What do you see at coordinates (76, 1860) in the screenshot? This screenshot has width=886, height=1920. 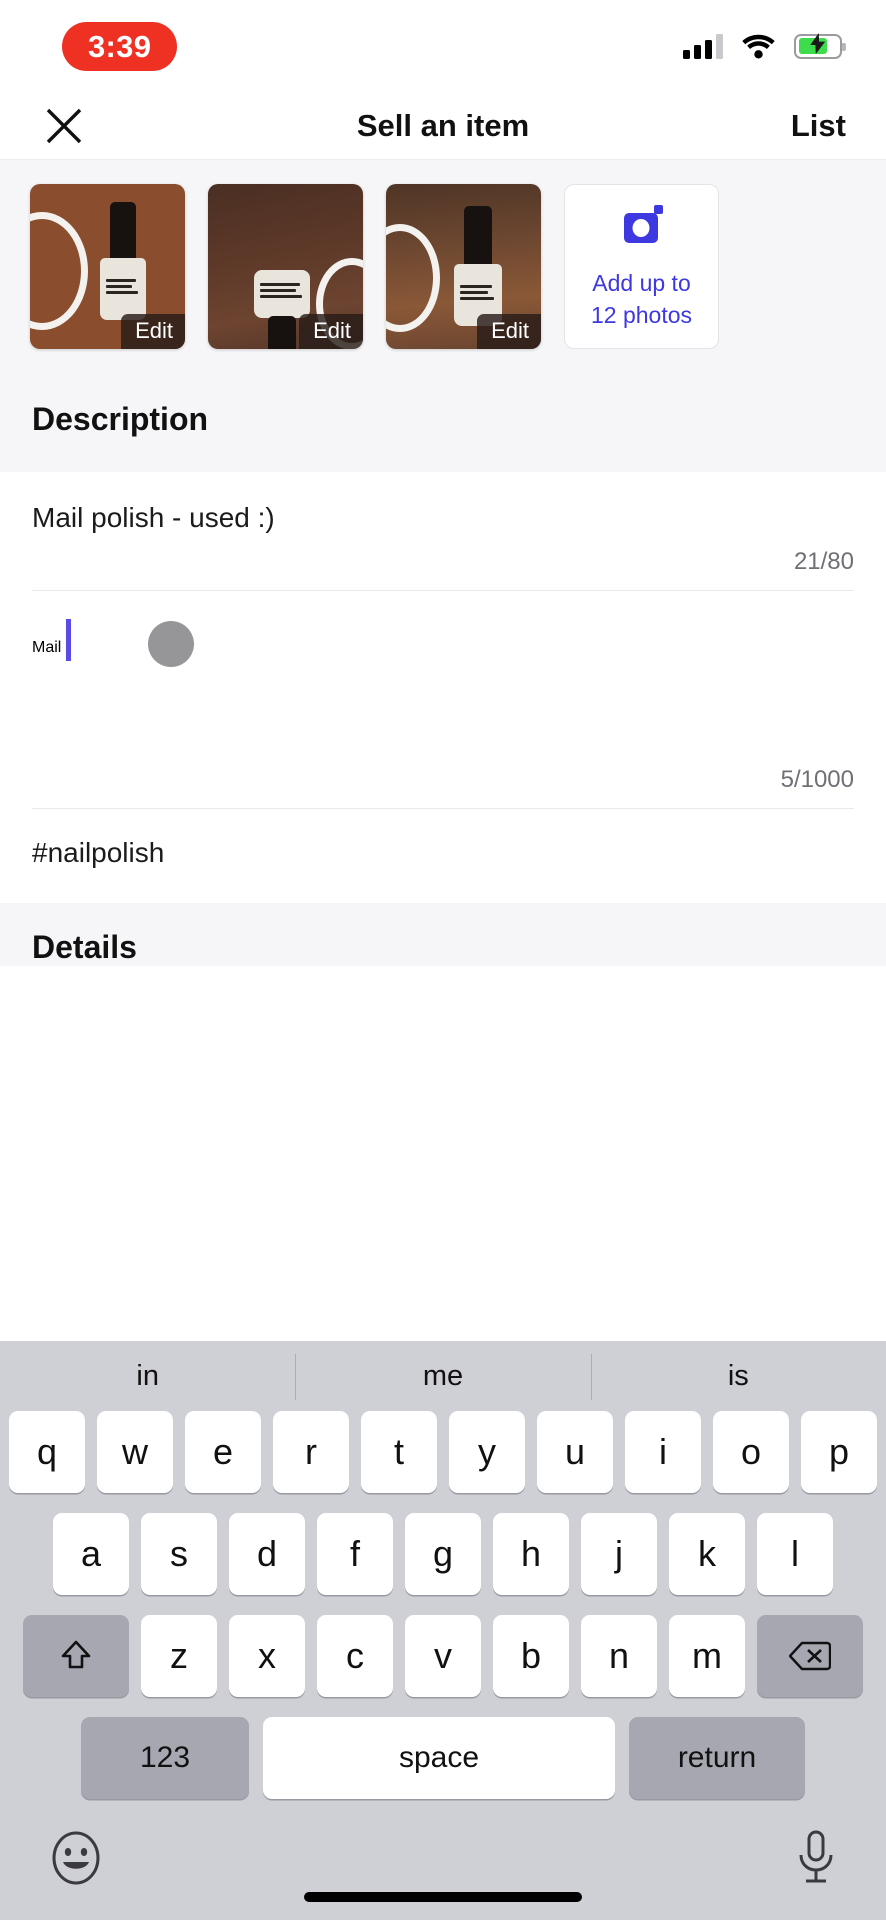 I see `emoji-icon` at bounding box center [76, 1860].